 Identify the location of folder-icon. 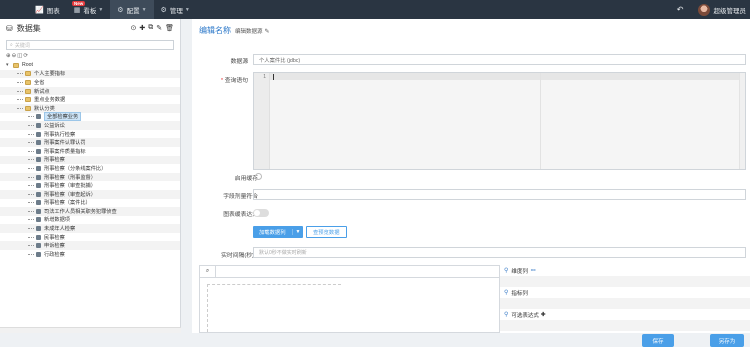
(28, 108).